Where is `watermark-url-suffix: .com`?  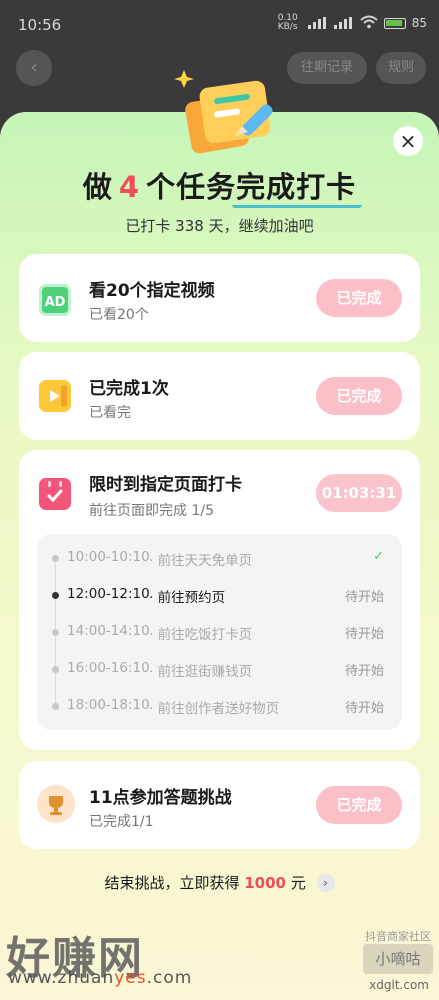
watermark-url-suffix: .com is located at coordinates (169, 978).